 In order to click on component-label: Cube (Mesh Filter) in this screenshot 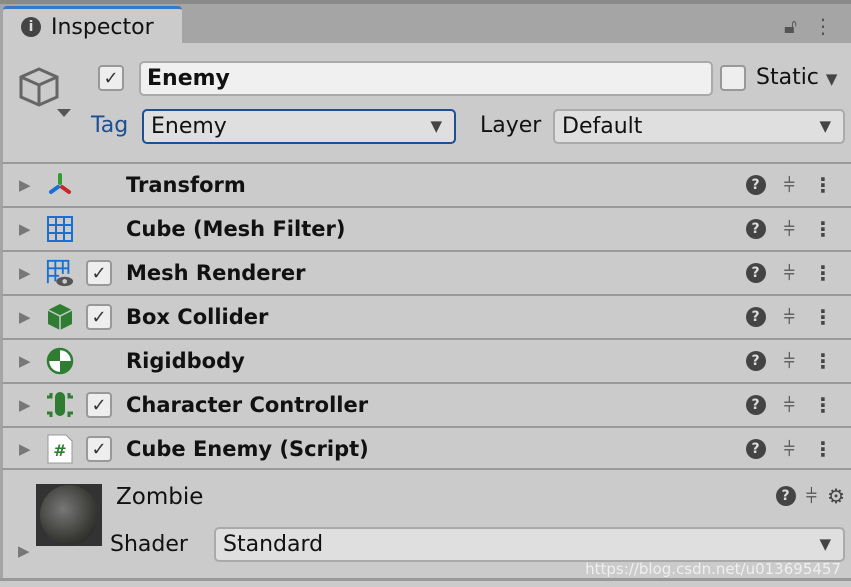, I will do `click(236, 229)`.